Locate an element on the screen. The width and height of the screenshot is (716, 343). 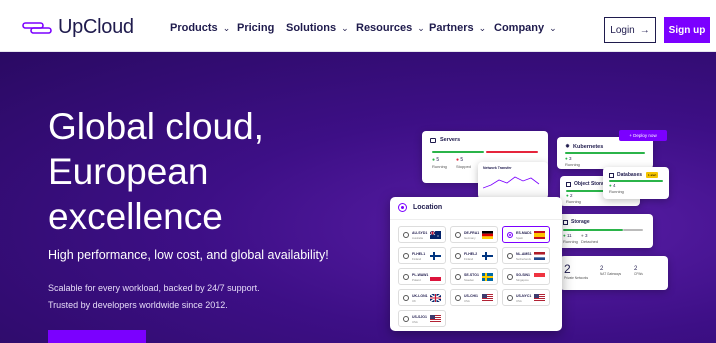
location-option-fi-hel2: FI-HEL2 Finland is located at coordinates (474, 255).